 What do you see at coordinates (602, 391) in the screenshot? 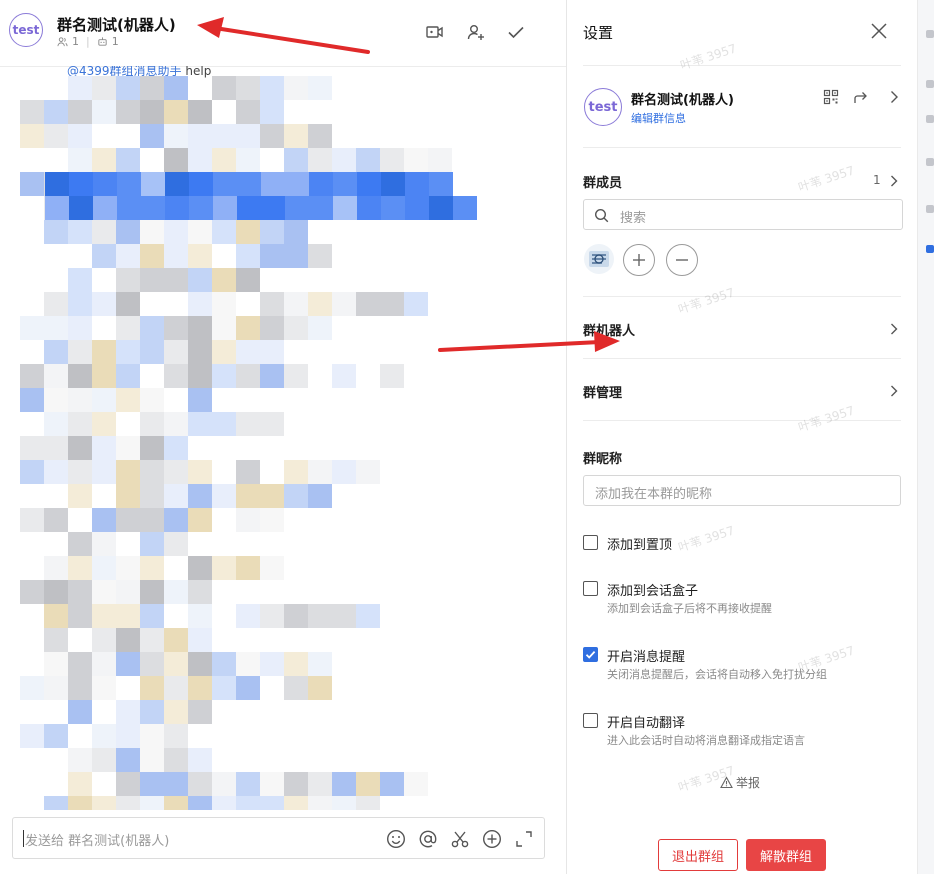
I see `group-manage-label: 群管理` at bounding box center [602, 391].